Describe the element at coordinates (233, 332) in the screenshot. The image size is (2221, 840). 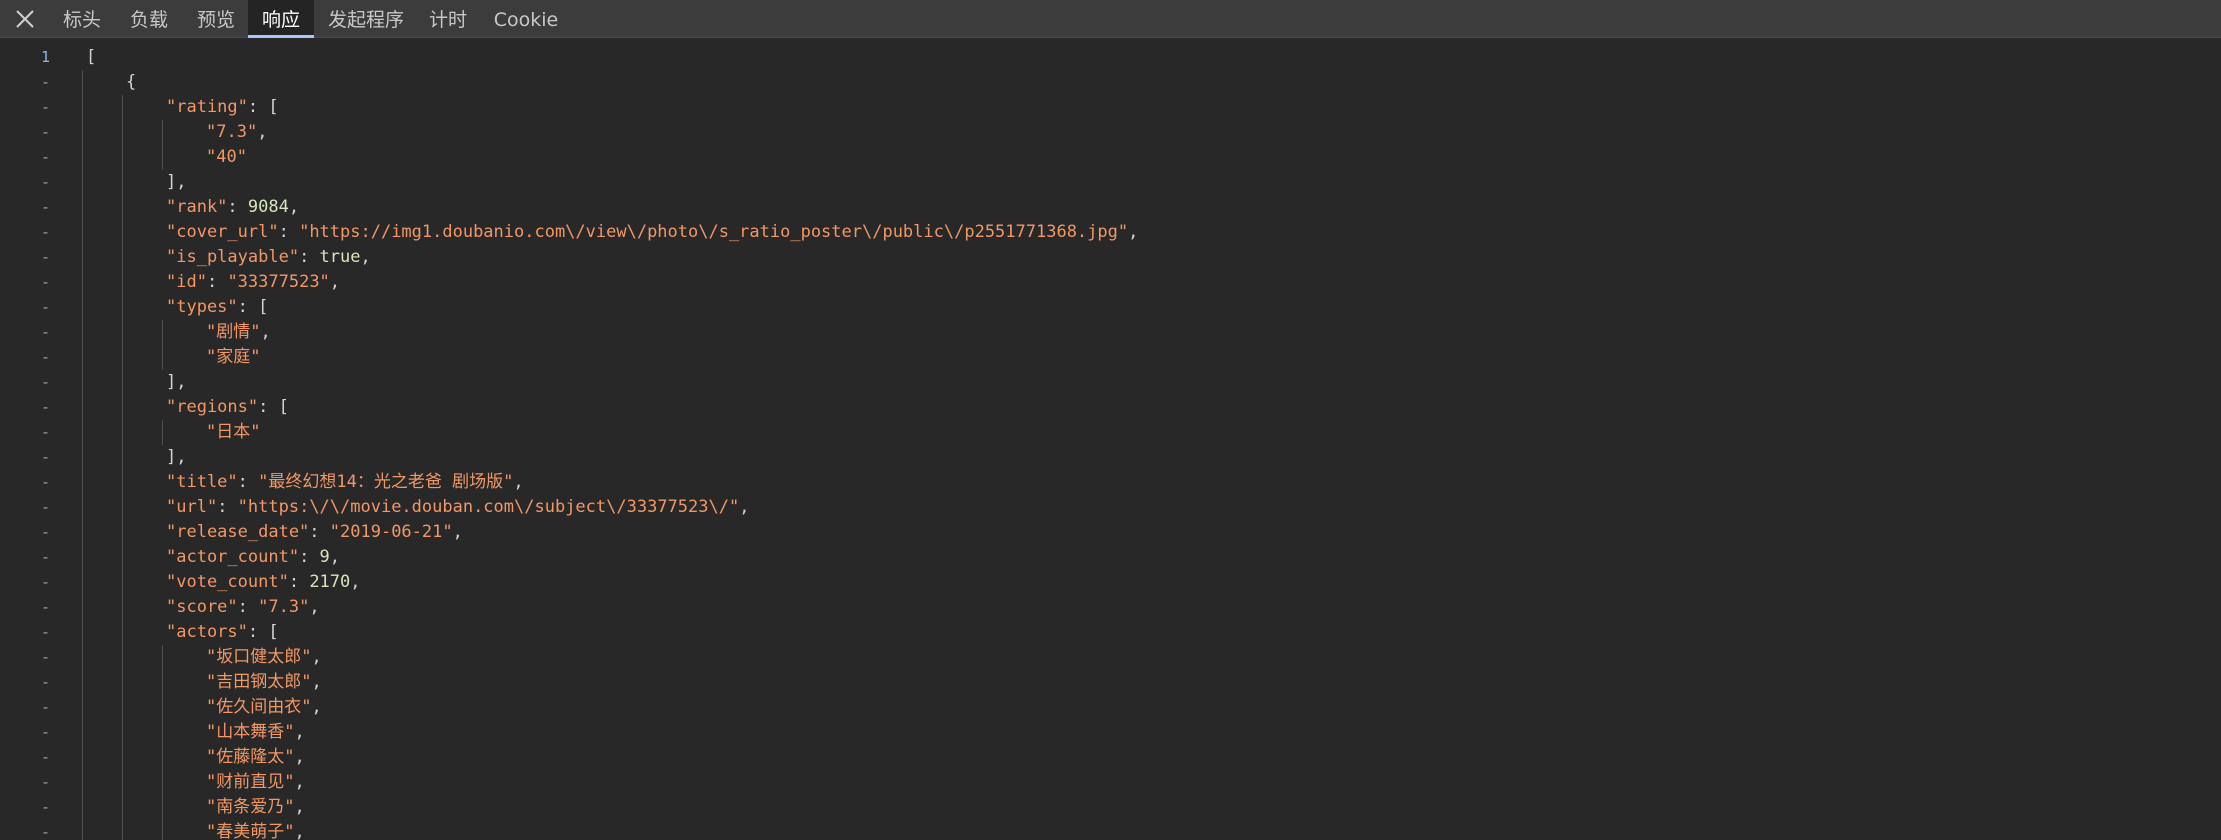
I see `json-string: "剧情"` at that location.